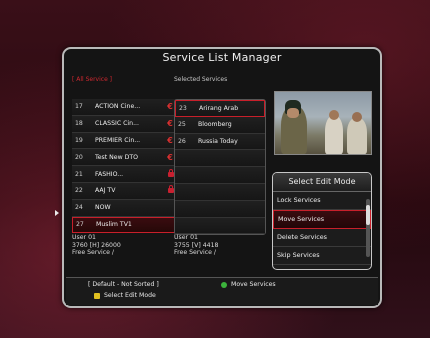 Image resolution: width=430 pixels, height=338 pixels. Describe the element at coordinates (124, 191) in the screenshot. I see `service-row: 22 AAJ TV` at that location.